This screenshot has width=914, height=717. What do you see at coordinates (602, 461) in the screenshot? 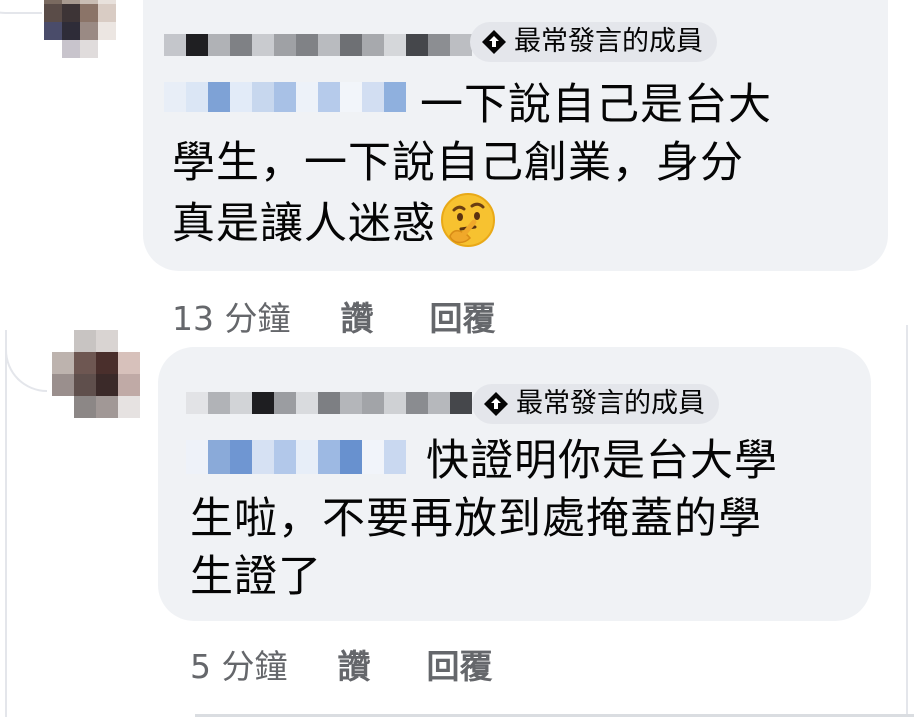
I see `comment-line: 快證明你是台大學` at bounding box center [602, 461].